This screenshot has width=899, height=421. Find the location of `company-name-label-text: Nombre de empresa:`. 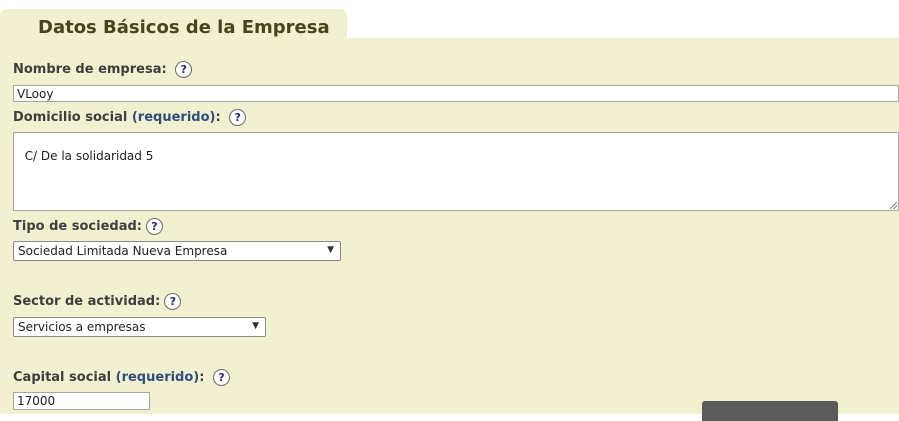

company-name-label-text: Nombre de empresa: is located at coordinates (90, 69).